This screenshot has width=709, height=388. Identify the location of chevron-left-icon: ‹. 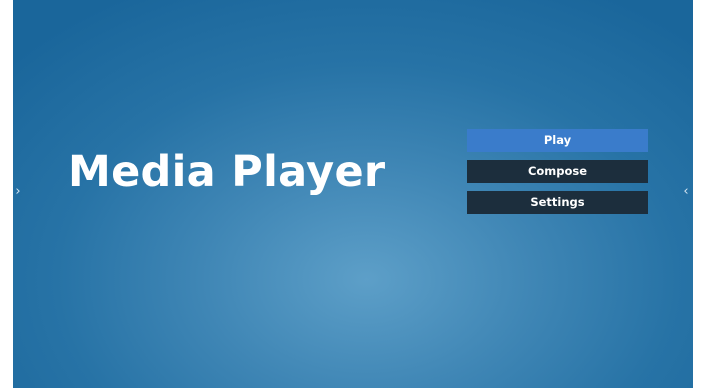
(686, 192).